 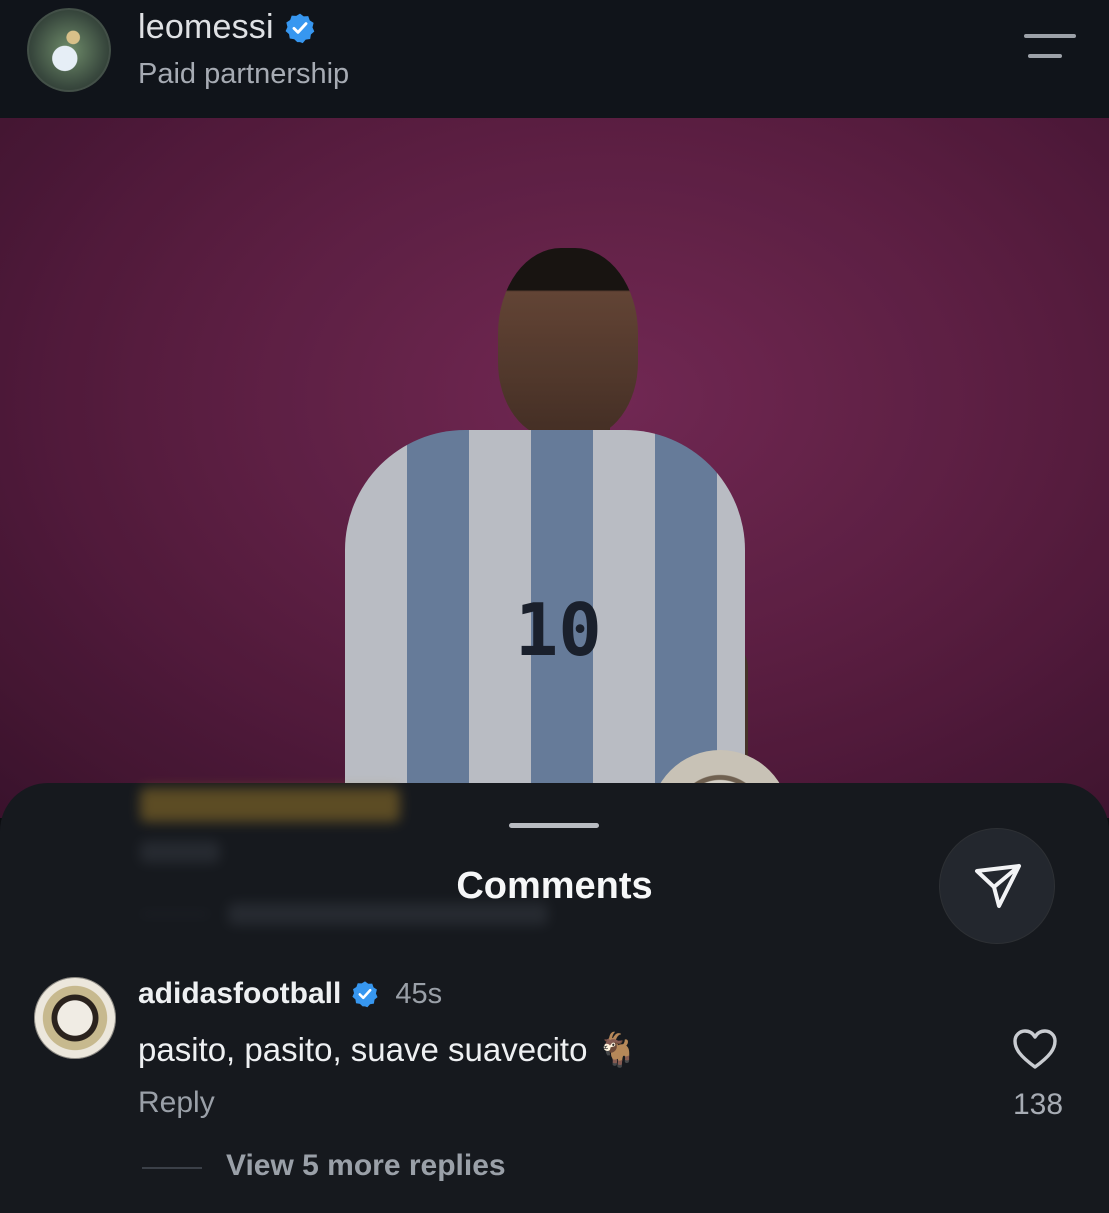 I want to click on like-count: 138, so click(x=1038, y=1104).